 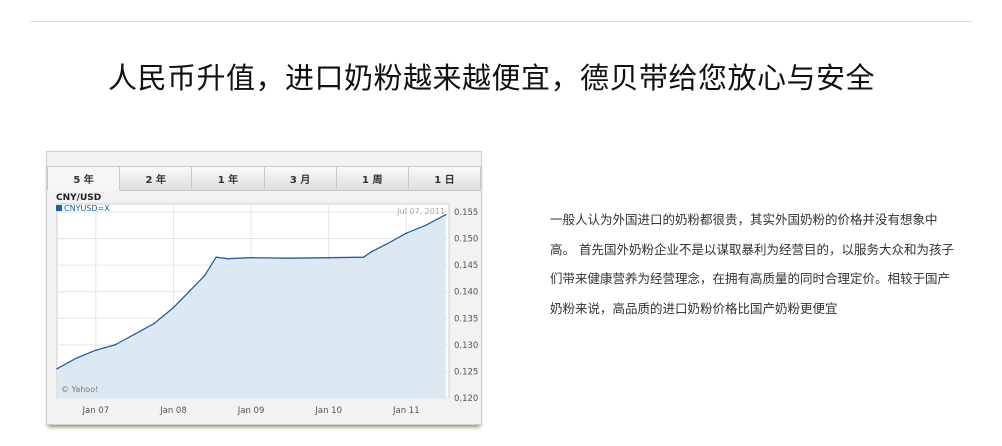 I want to click on chart-range-tabs: 5 年2 年1 年3 月1 周1 日, so click(x=264, y=178).